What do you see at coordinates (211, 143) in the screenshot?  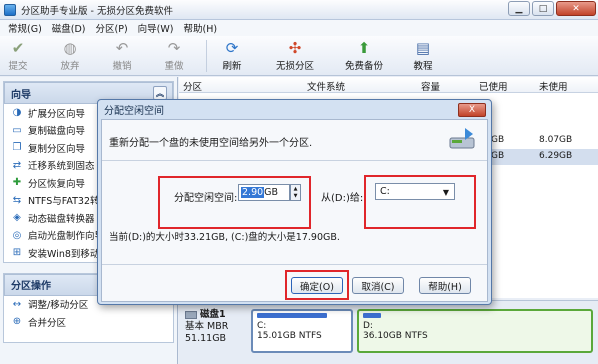 I see `dialog-description: 重新分配一个盘的未使用空间给另外一个分区.` at bounding box center [211, 143].